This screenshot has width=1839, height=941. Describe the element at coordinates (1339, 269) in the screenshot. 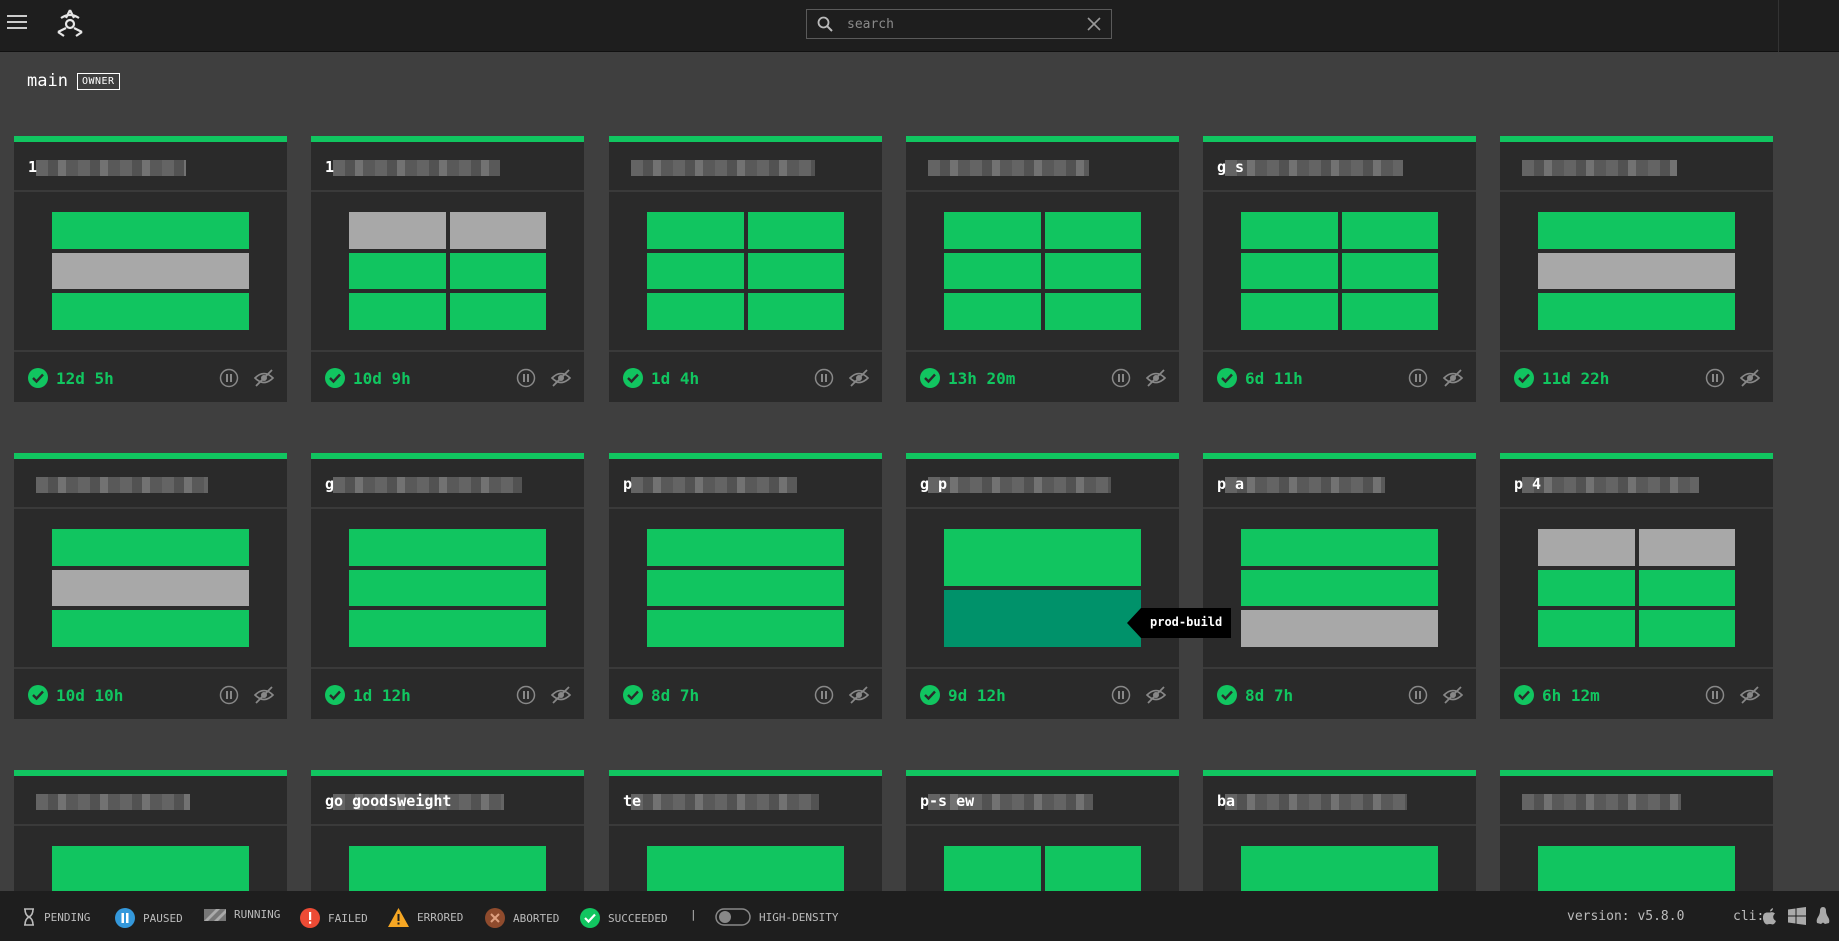

I see `pipeline-card: g s 6d 11h` at that location.